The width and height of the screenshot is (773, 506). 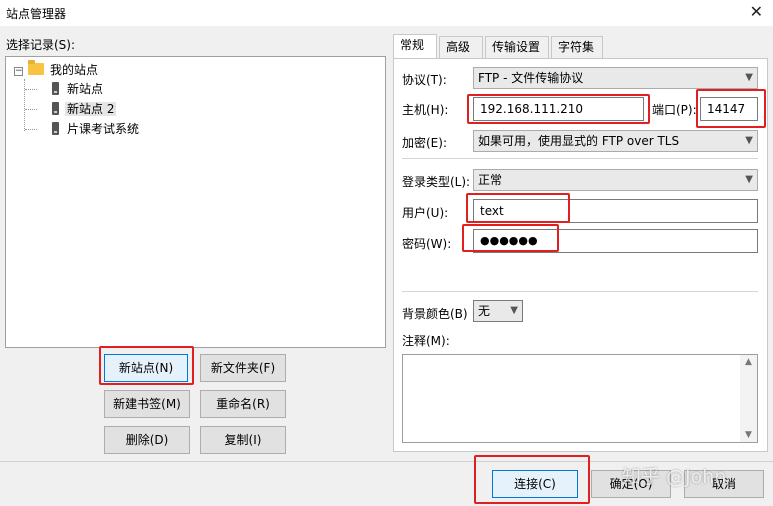 I want to click on tree-root: 我的站点, so click(x=64, y=69).